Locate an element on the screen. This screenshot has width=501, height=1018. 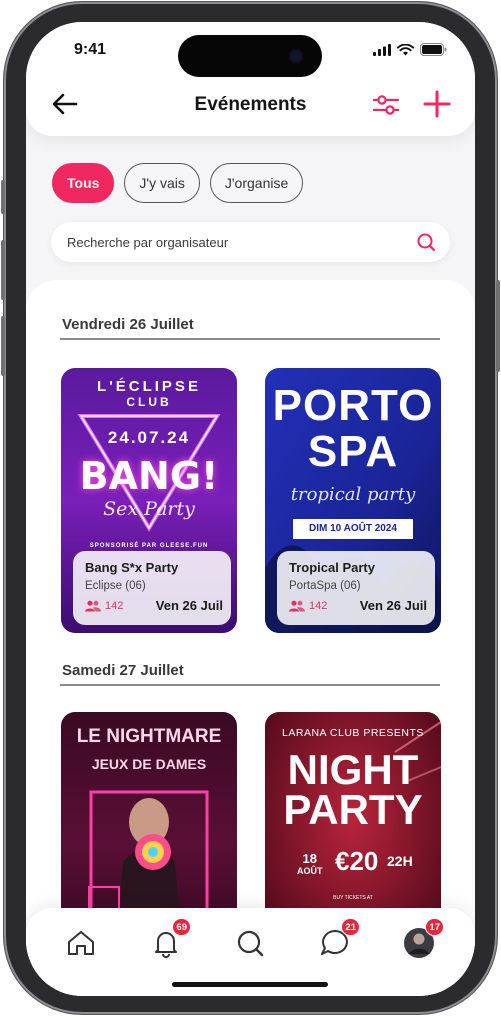
notifications-badge: 69 is located at coordinates (181, 927).